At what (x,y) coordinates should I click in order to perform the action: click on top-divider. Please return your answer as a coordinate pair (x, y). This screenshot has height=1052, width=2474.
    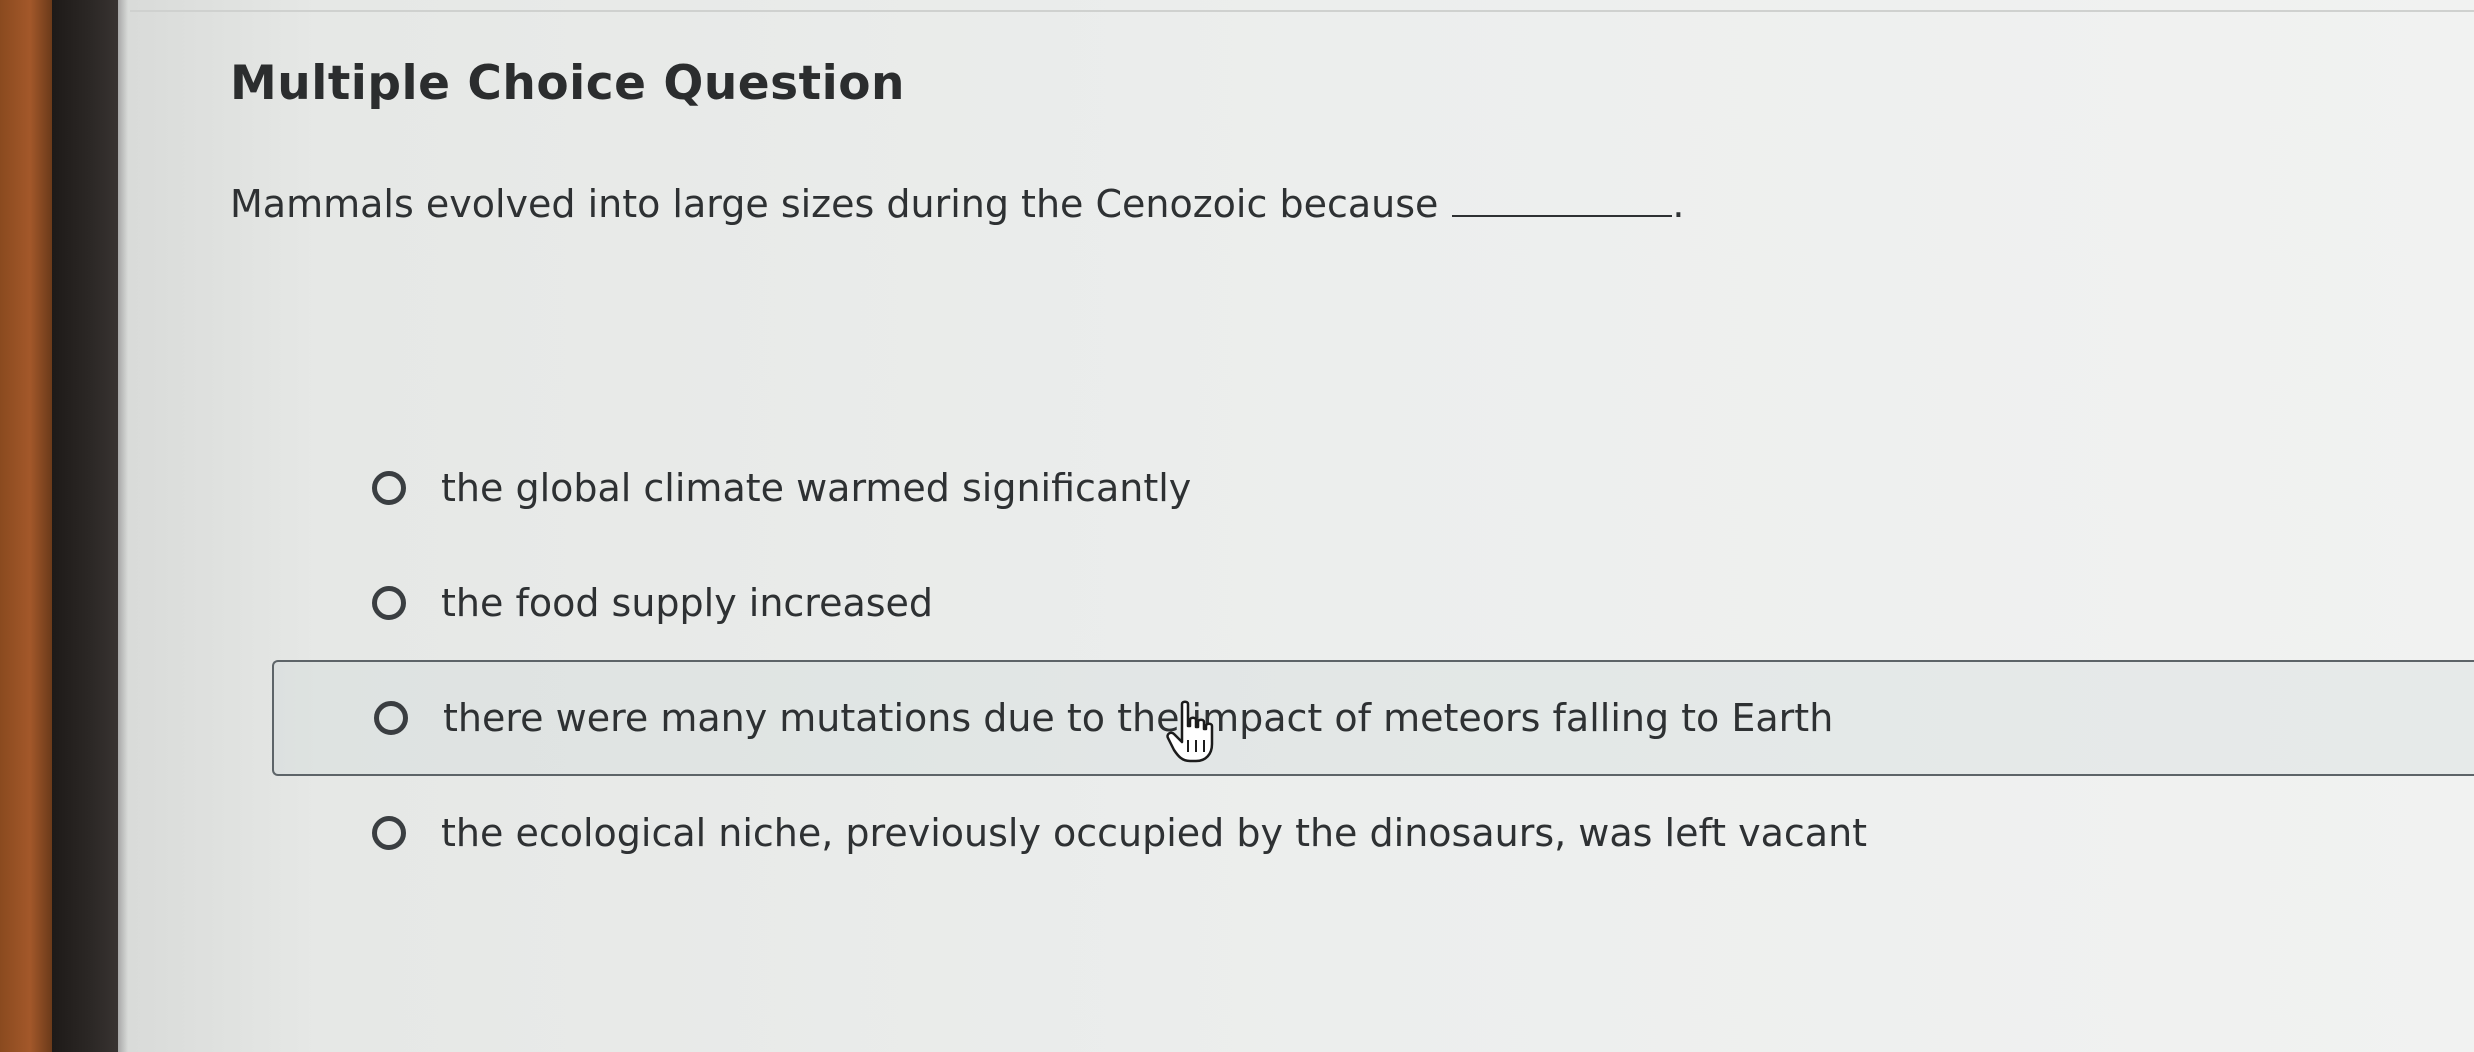
    Looking at the image, I should click on (1302, 11).